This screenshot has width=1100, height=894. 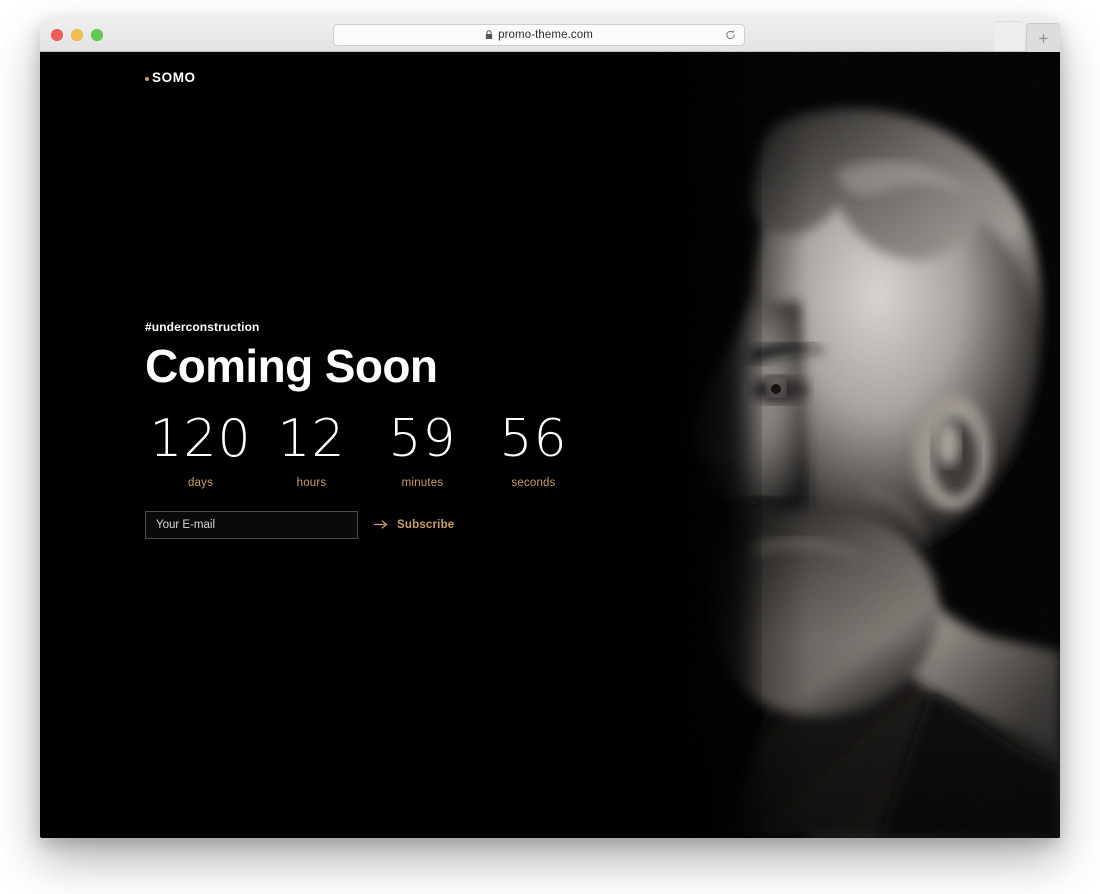 I want to click on countdown-timer: 120 days 12 hours 59 minutes 56 seconds, so click(x=405, y=451).